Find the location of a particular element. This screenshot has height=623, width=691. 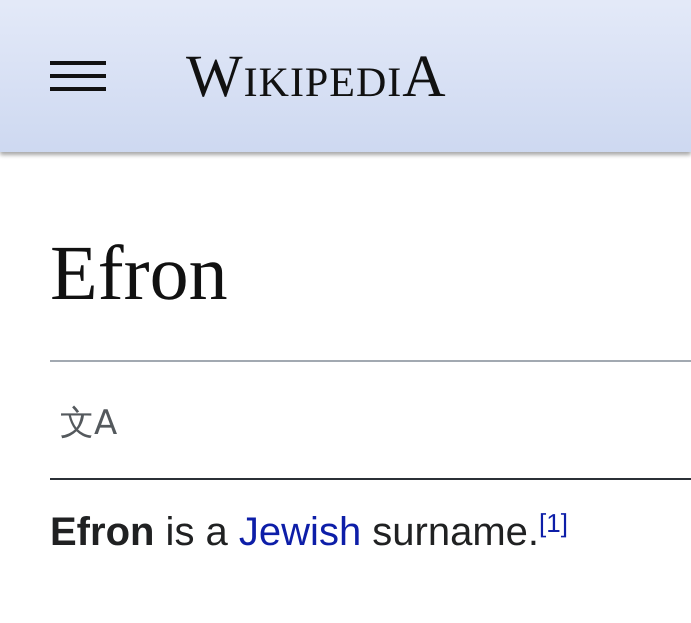

language-icon: 文A is located at coordinates (89, 423).